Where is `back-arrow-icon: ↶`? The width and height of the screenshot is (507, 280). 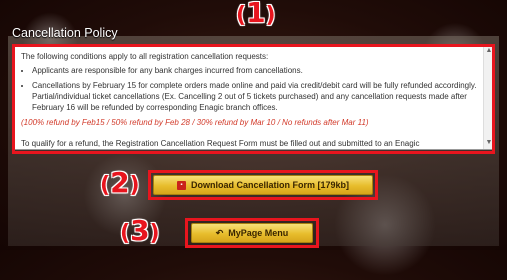
back-arrow-icon: ↶ is located at coordinates (219, 232).